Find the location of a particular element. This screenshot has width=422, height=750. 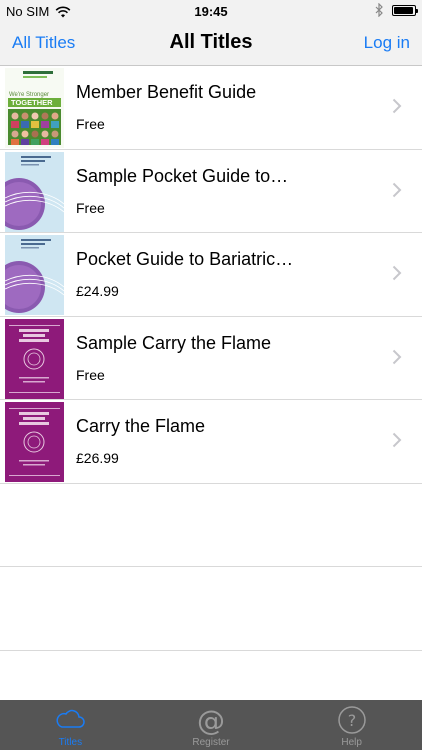

battery-fill is located at coordinates (403, 10).